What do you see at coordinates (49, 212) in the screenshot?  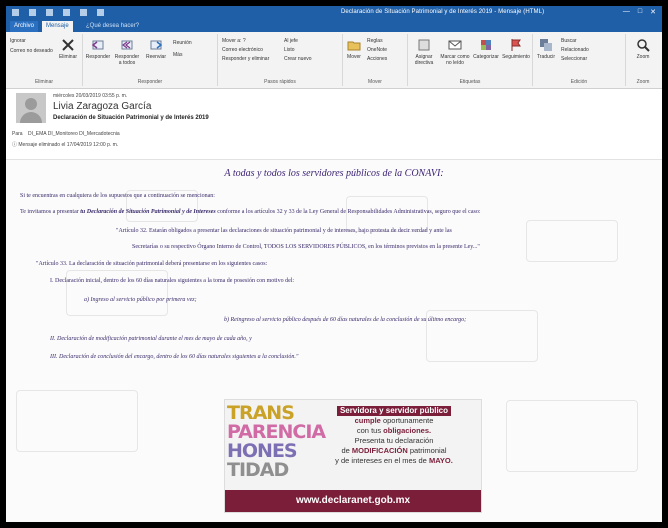 I see `paragraph-2-a: Te invitamos a presentar` at bounding box center [49, 212].